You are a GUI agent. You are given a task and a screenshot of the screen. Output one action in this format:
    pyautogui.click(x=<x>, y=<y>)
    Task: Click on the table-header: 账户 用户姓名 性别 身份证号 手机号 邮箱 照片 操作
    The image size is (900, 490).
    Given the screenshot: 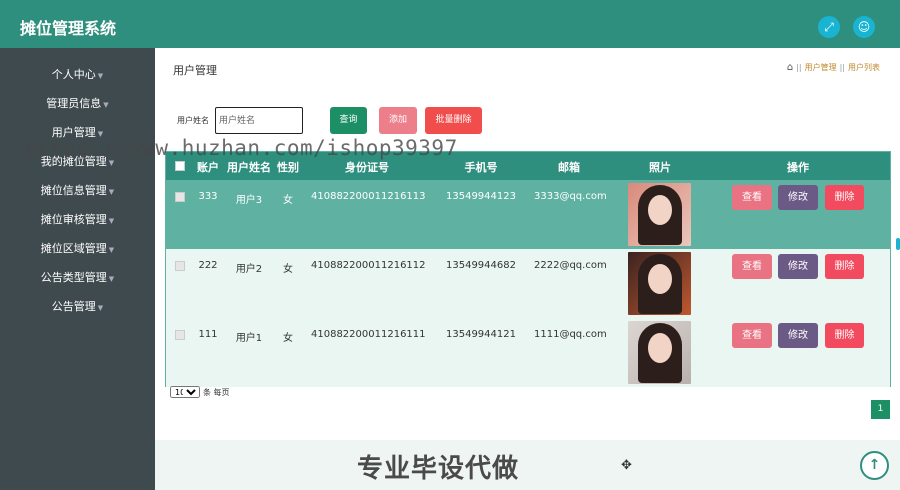 What is the action you would take?
    pyautogui.click(x=528, y=166)
    